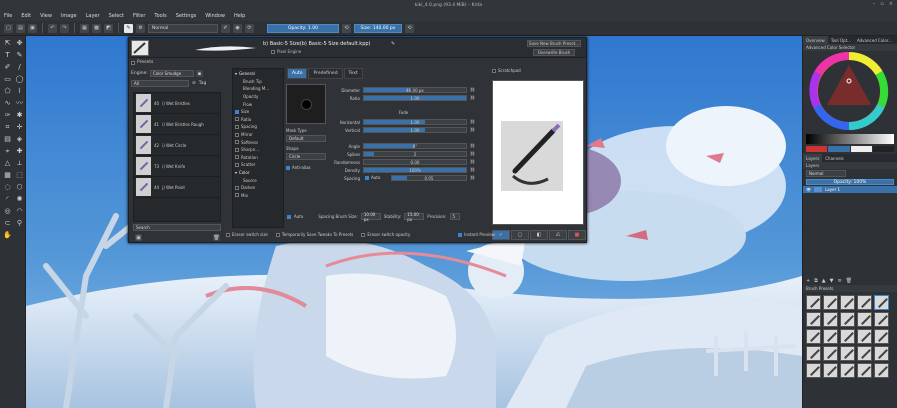  What do you see at coordinates (7, 67) in the screenshot?
I see `brush-icon: ✐` at bounding box center [7, 67].